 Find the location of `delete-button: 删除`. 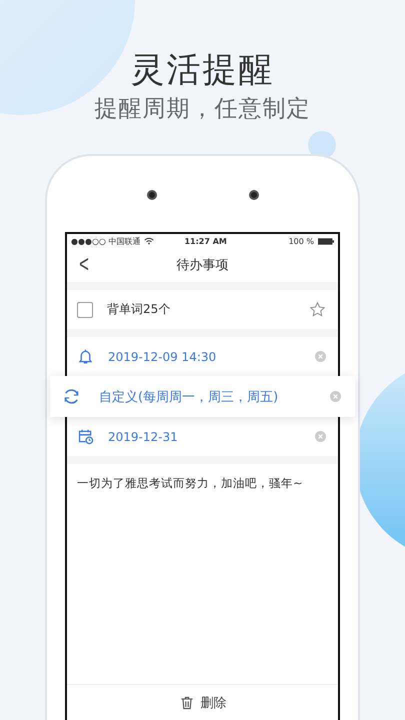

delete-button: 删除 is located at coordinates (202, 703).